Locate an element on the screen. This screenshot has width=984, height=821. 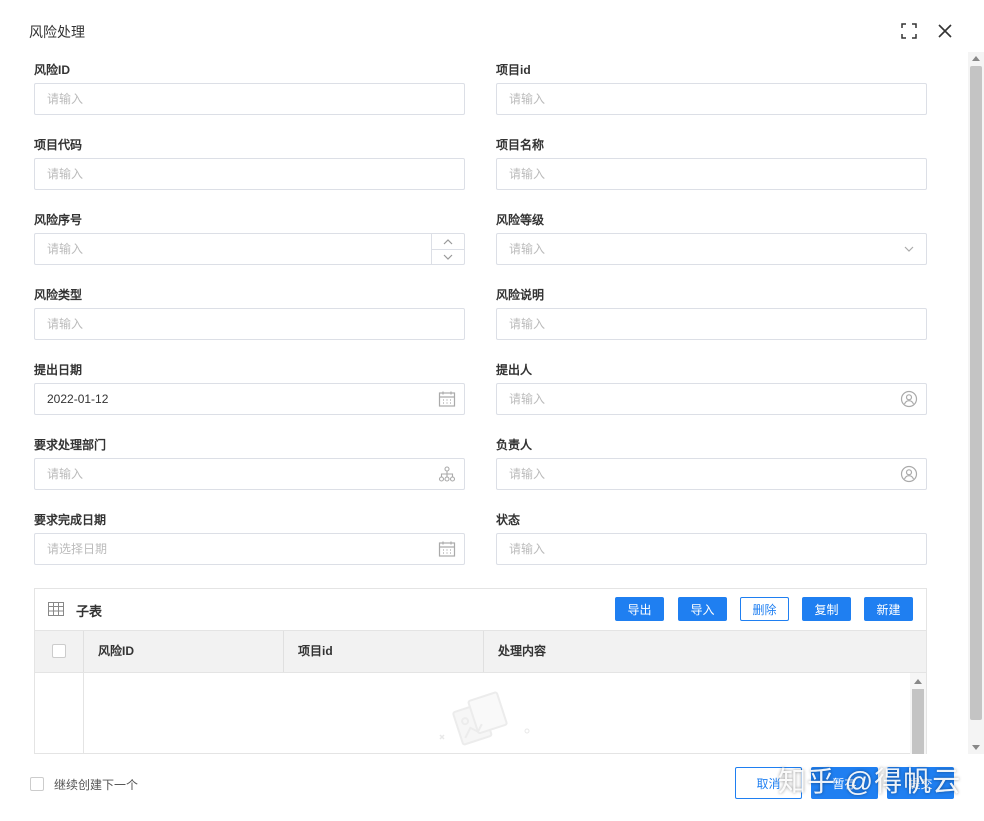
project-name-label: 项目名称 is located at coordinates (520, 145).